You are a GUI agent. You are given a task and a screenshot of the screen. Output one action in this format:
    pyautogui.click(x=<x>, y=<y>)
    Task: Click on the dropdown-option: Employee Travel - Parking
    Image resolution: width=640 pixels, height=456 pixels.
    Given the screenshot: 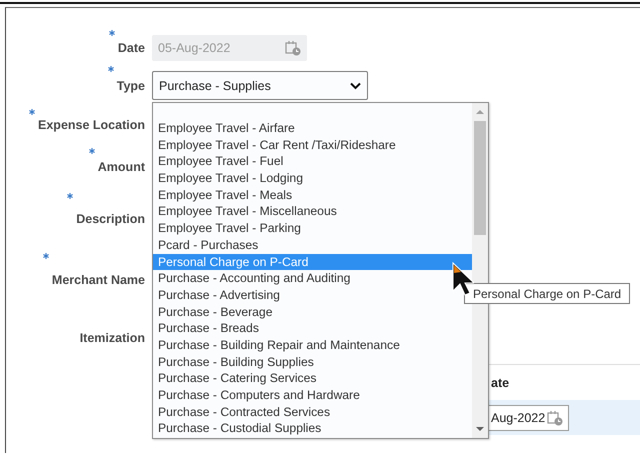 What is the action you would take?
    pyautogui.click(x=312, y=228)
    